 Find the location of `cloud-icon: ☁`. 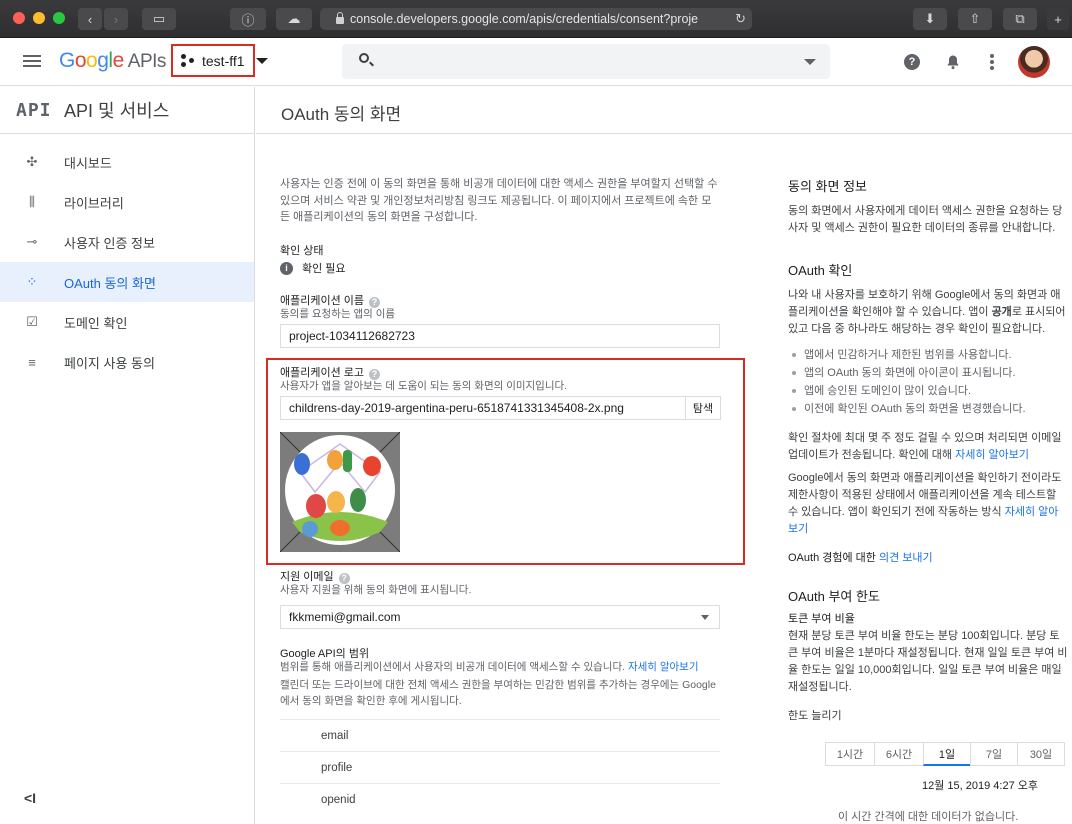

cloud-icon: ☁ is located at coordinates (294, 18).